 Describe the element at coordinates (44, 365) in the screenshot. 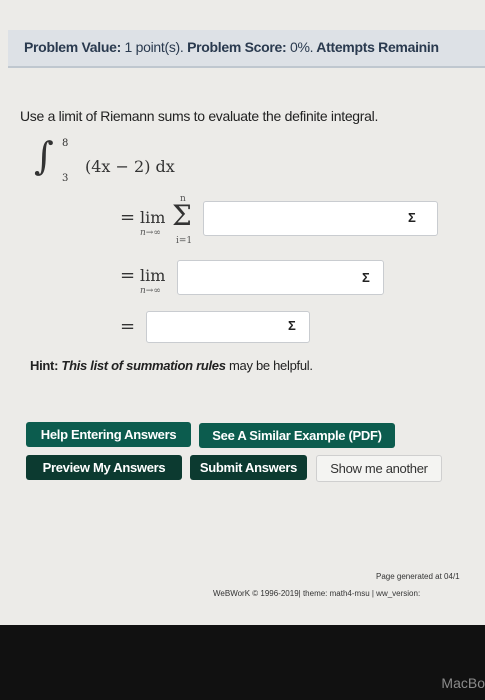

I see `hint-label: Hint:` at that location.